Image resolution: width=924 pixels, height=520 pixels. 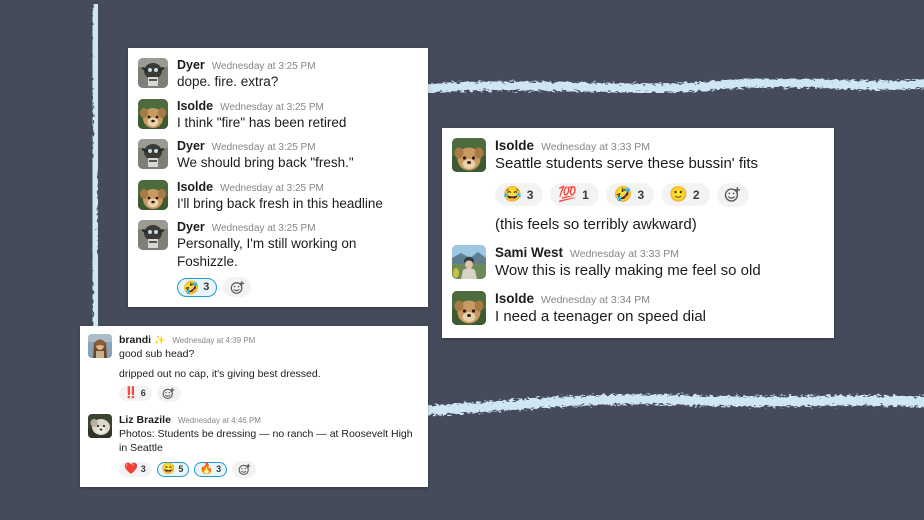 What do you see at coordinates (672, 90) in the screenshot?
I see `brush-stroke-top-right` at bounding box center [672, 90].